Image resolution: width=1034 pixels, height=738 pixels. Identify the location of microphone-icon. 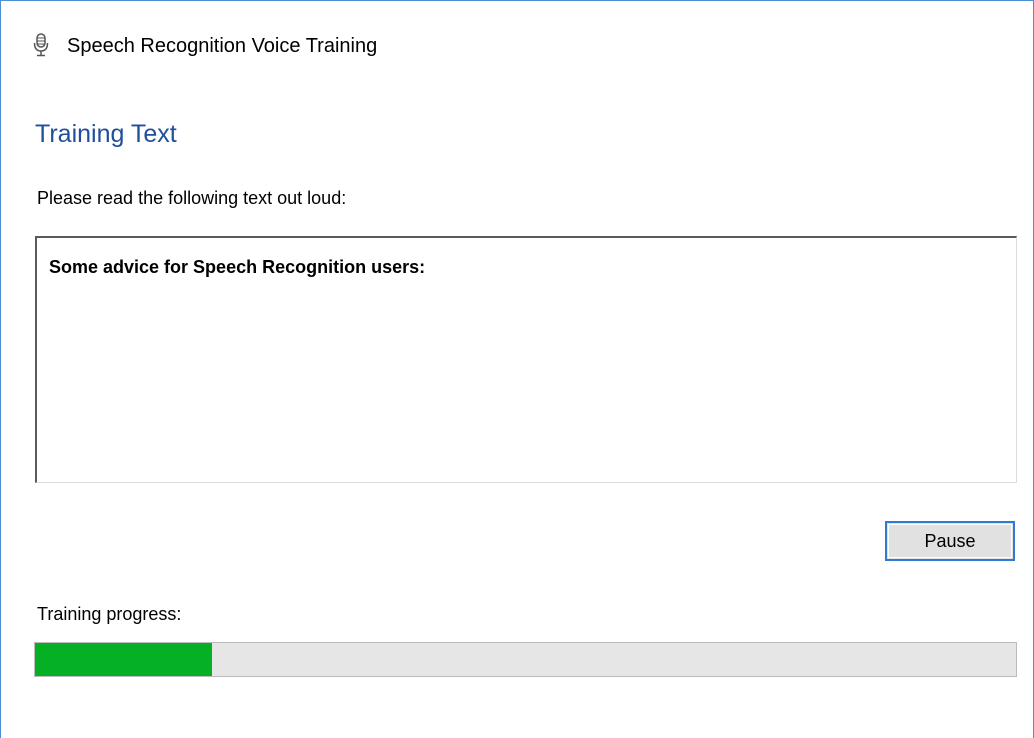
(41, 45).